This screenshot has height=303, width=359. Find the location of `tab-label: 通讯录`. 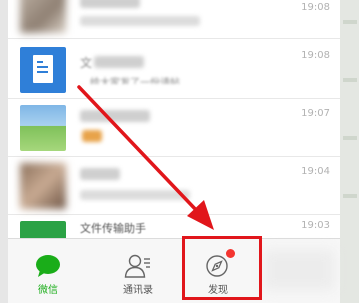

tab-label: 通讯录 is located at coordinates (138, 290).